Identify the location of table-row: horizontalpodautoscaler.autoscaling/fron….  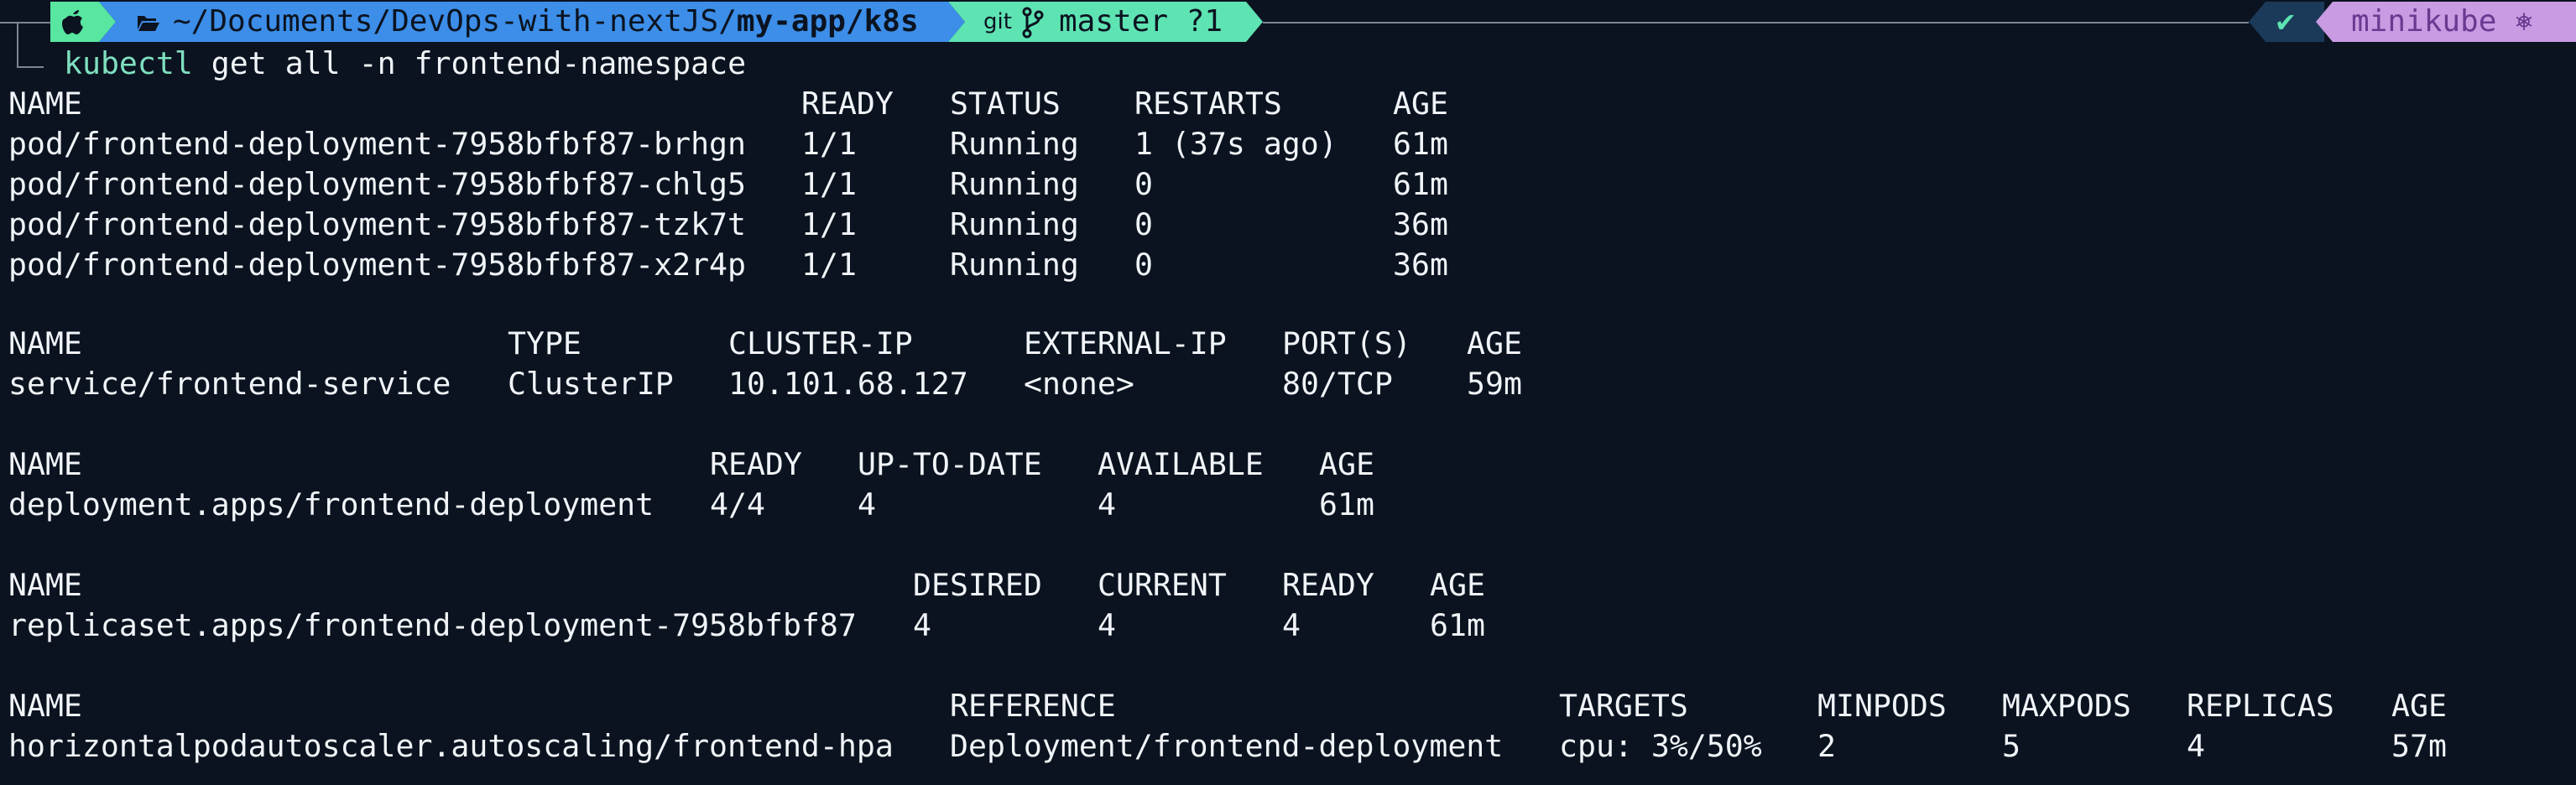
(1288, 746).